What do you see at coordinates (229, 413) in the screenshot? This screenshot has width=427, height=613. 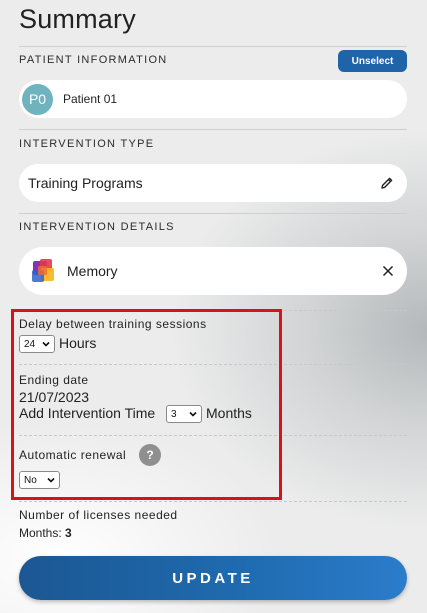 I see `add-time-unit: Months` at bounding box center [229, 413].